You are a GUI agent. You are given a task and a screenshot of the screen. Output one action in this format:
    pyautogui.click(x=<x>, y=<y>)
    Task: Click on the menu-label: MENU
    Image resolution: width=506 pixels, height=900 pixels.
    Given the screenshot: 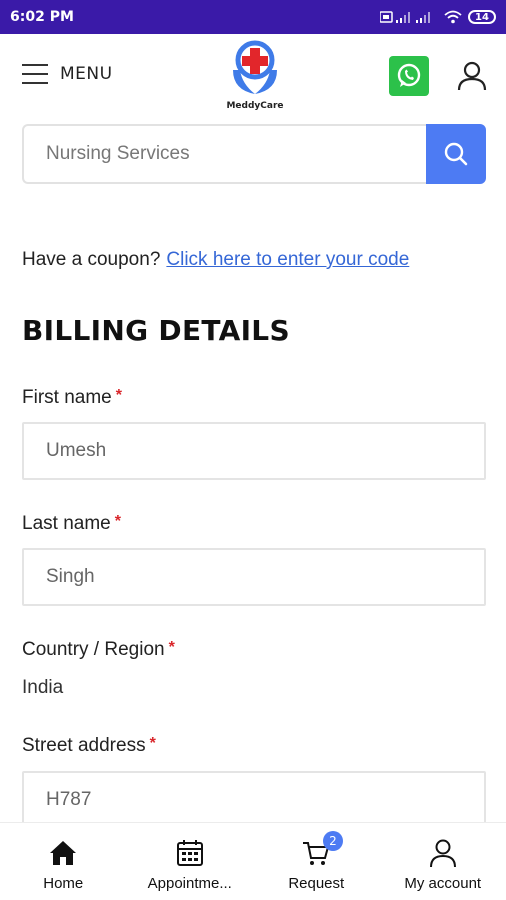 What is the action you would take?
    pyautogui.click(x=86, y=74)
    